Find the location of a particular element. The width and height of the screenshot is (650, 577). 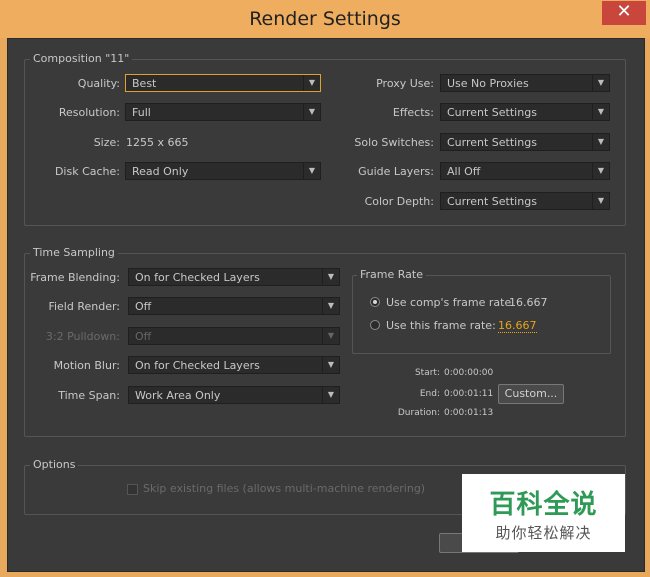

effects-label: Effects: is located at coordinates (413, 112).